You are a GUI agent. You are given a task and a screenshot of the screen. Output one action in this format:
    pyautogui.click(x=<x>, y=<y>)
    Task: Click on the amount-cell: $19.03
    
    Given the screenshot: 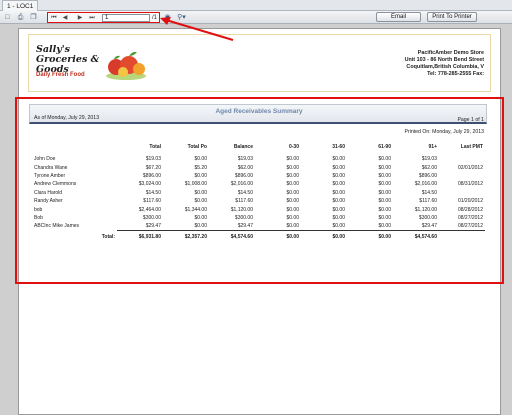 What is the action you would take?
    pyautogui.click(x=429, y=159)
    